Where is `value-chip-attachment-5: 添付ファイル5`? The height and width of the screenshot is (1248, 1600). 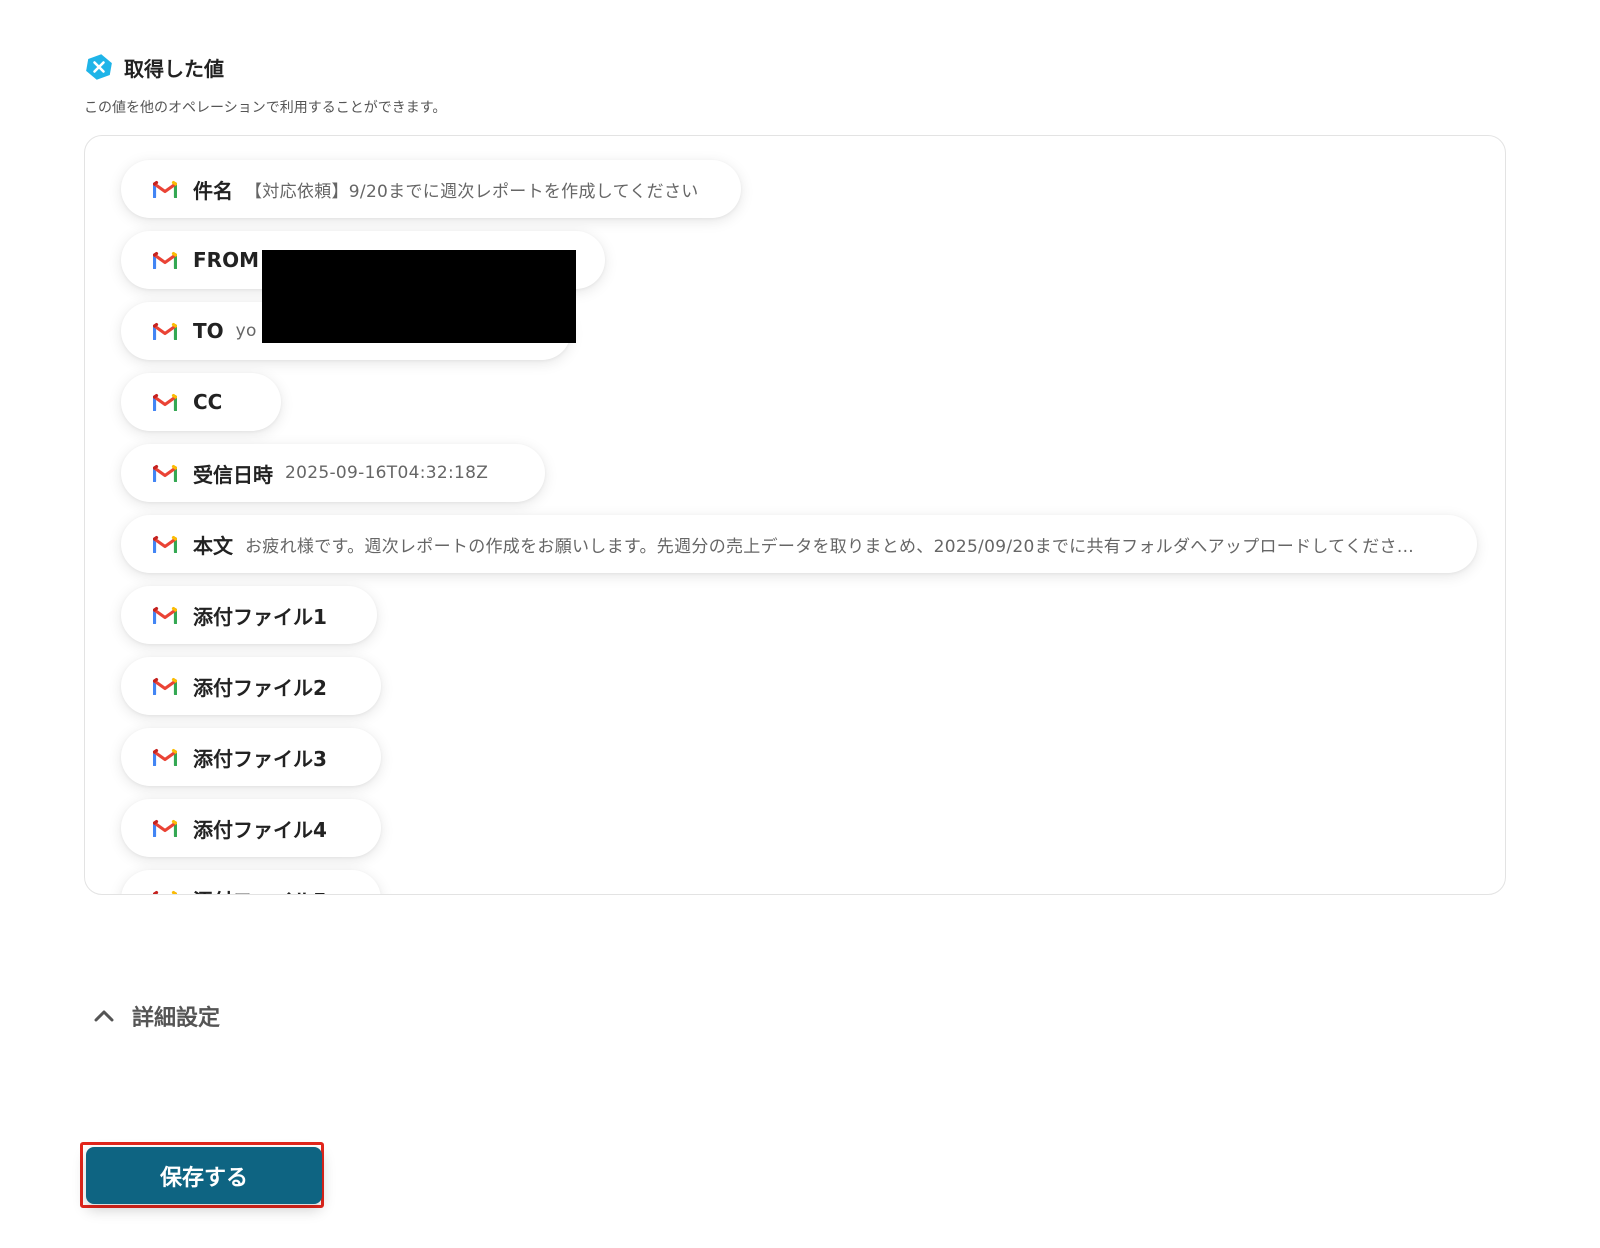 value-chip-attachment-5: 添付ファイル5 is located at coordinates (251, 882).